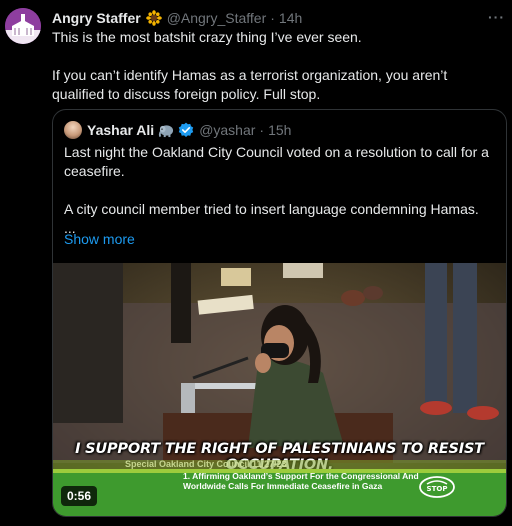 The image size is (512, 526). I want to click on lower-third-title: Special Oakland City Council 11/27/23, so click(206, 464).